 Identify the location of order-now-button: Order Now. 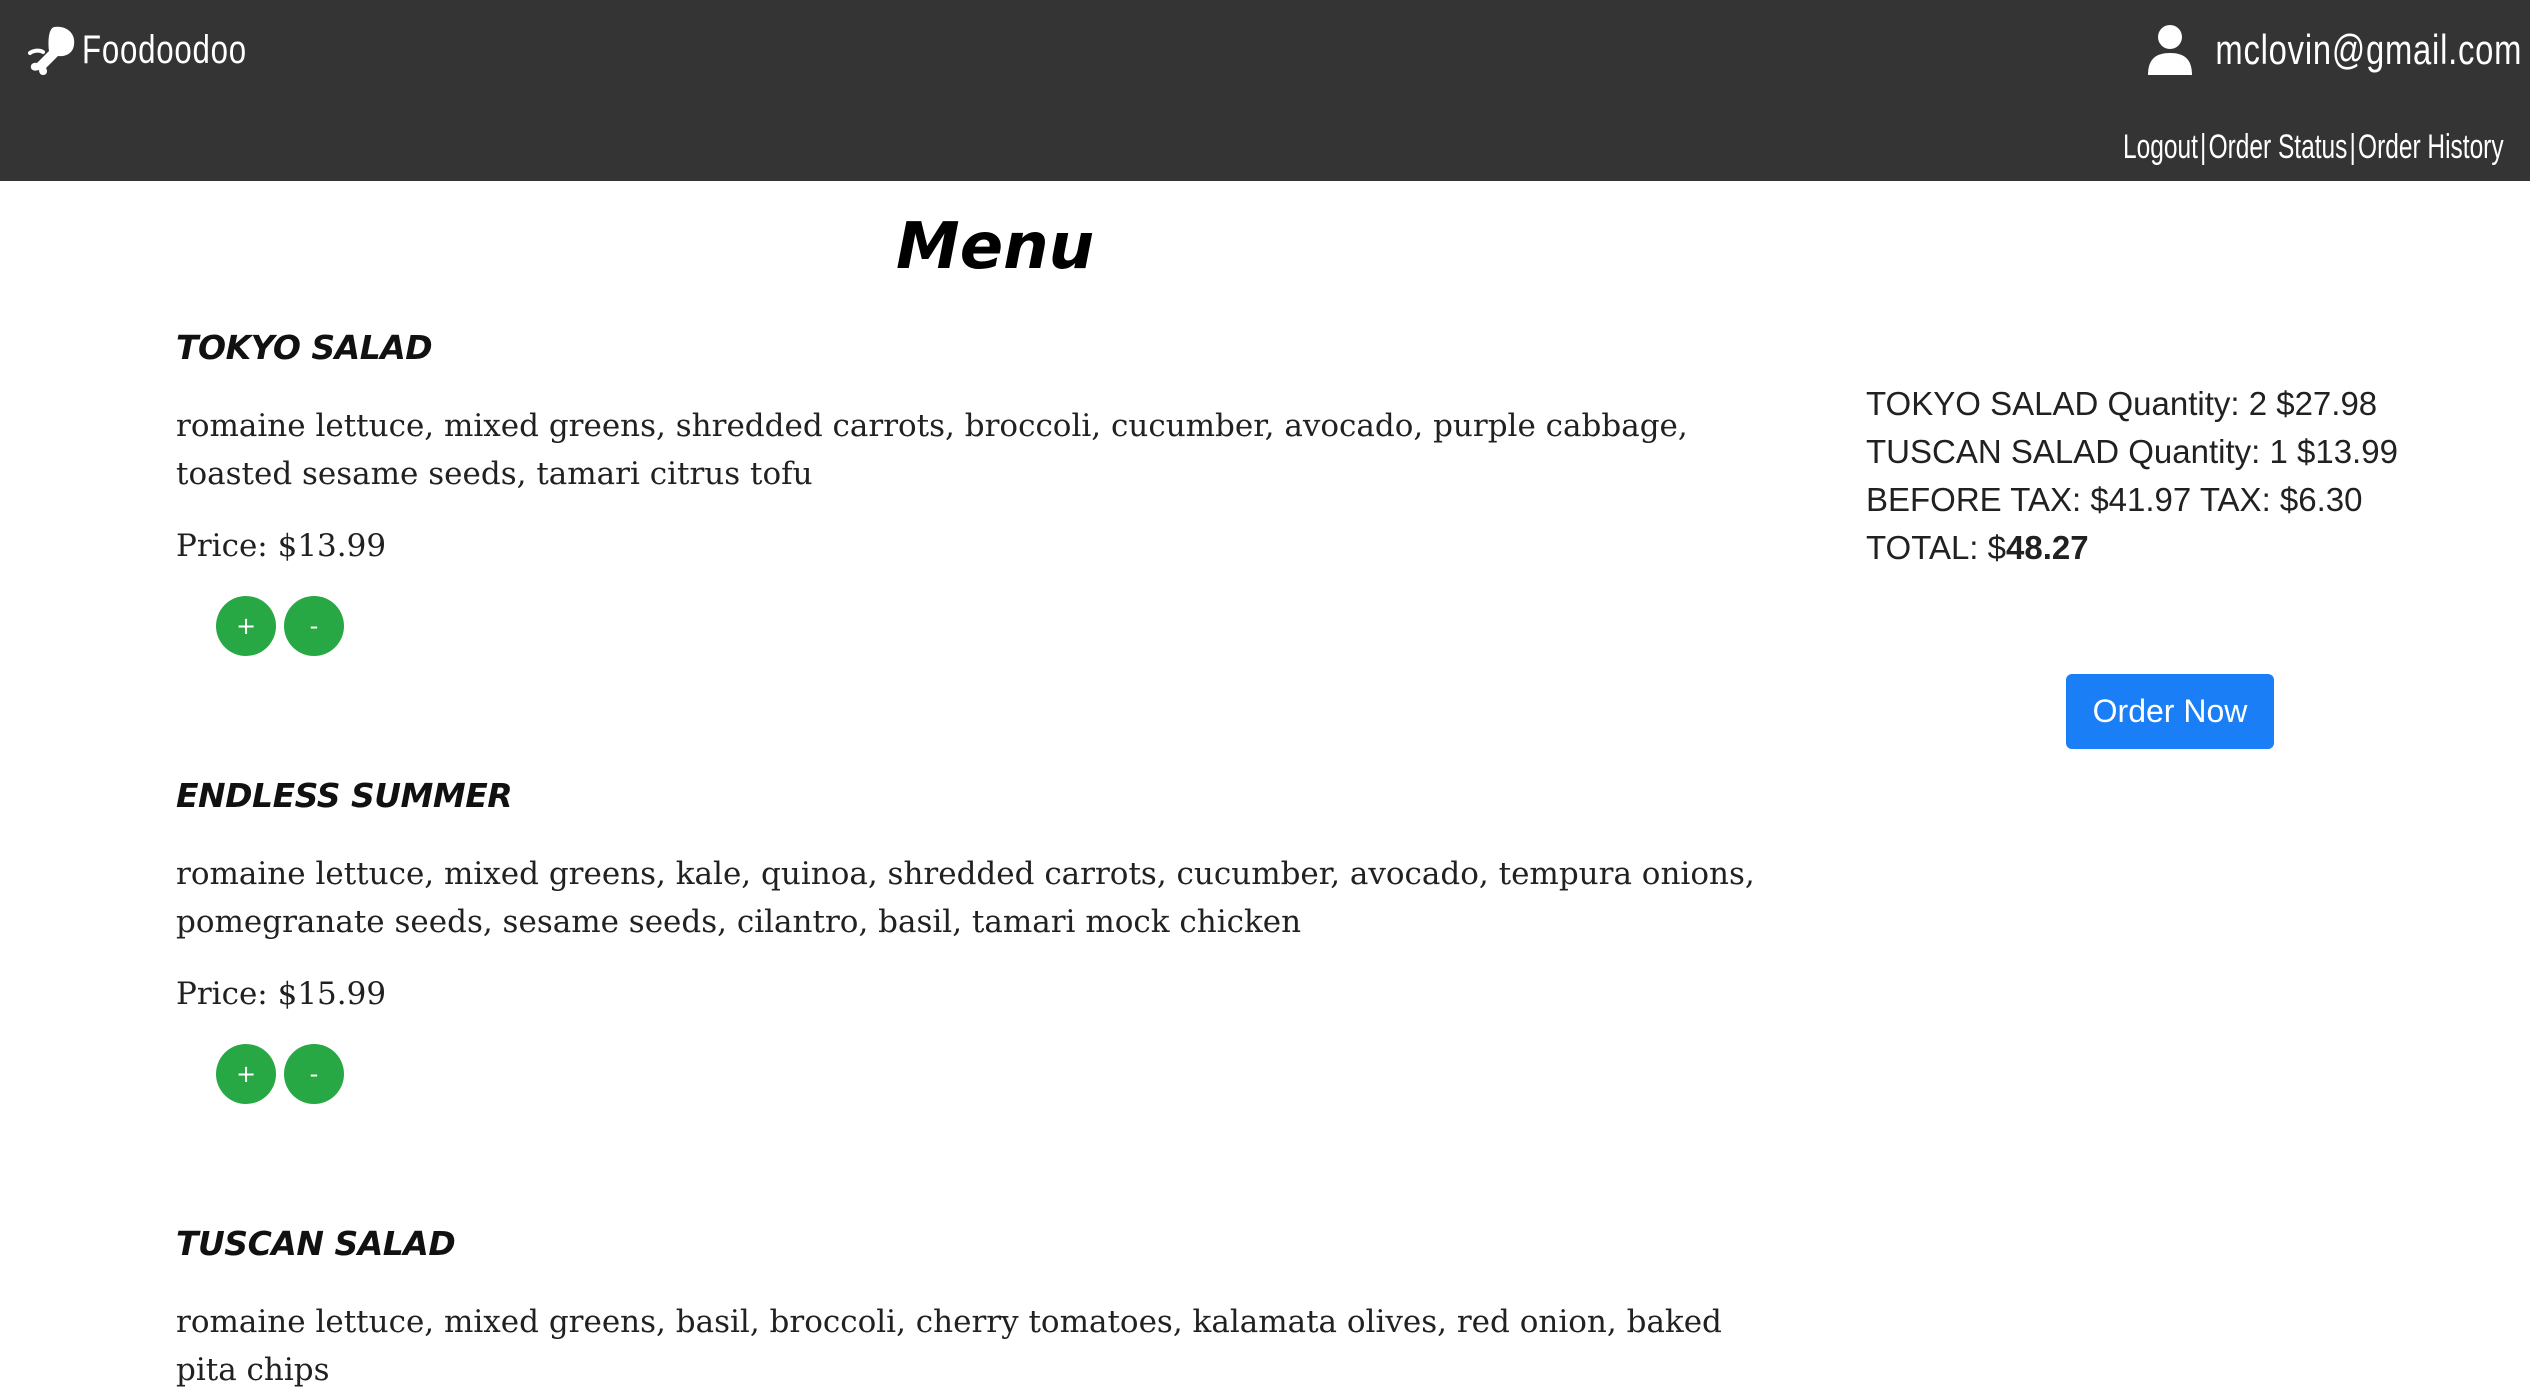
(2170, 711).